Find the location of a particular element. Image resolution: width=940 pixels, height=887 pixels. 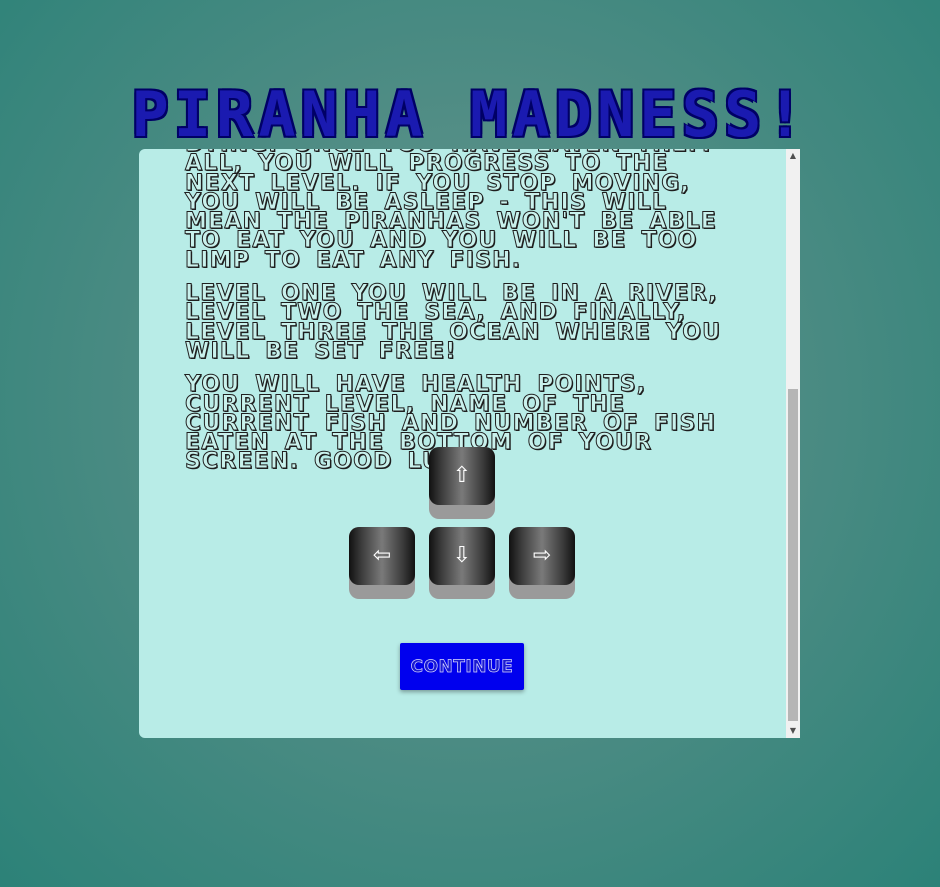

right-arrow-key: ⇨ is located at coordinates (542, 563).